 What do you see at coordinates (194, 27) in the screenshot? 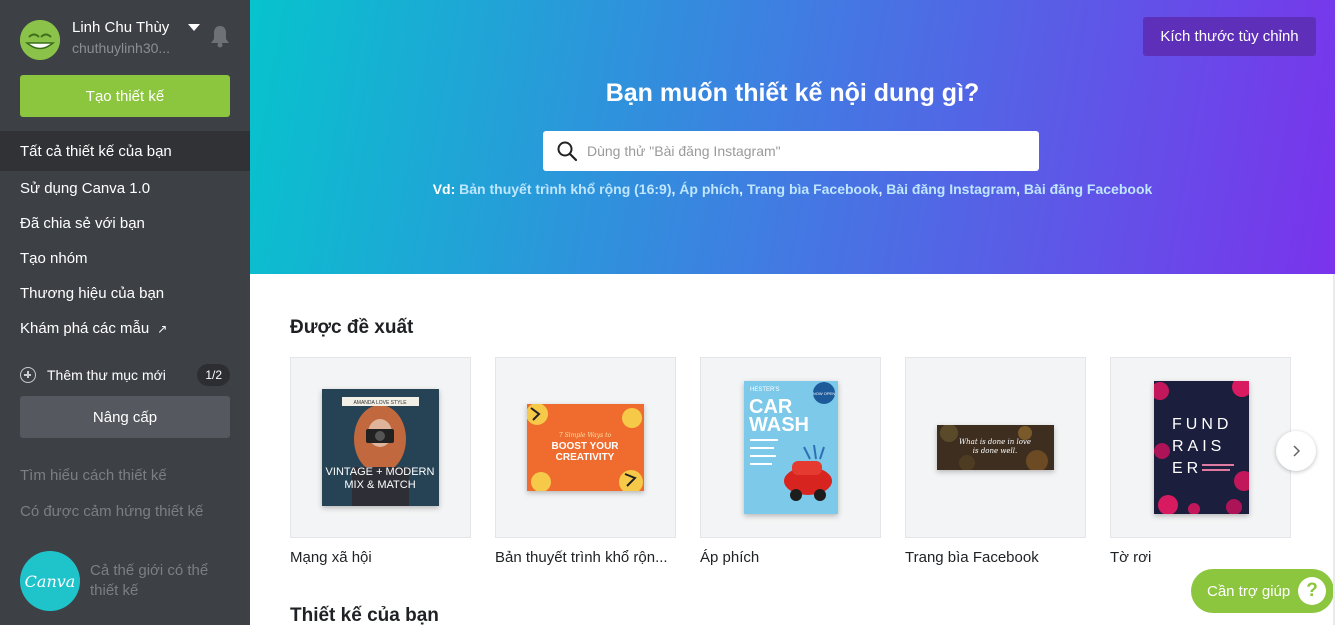
I see `chevron-down-icon` at bounding box center [194, 27].